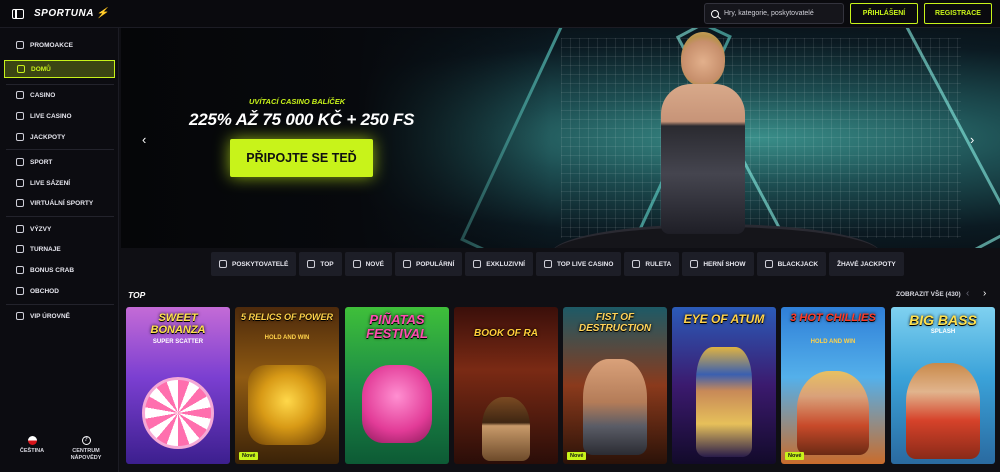 The height and width of the screenshot is (472, 1000). What do you see at coordinates (928, 294) in the screenshot?
I see `show-all-link: ZOBRAZIT VŠE (430)` at bounding box center [928, 294].